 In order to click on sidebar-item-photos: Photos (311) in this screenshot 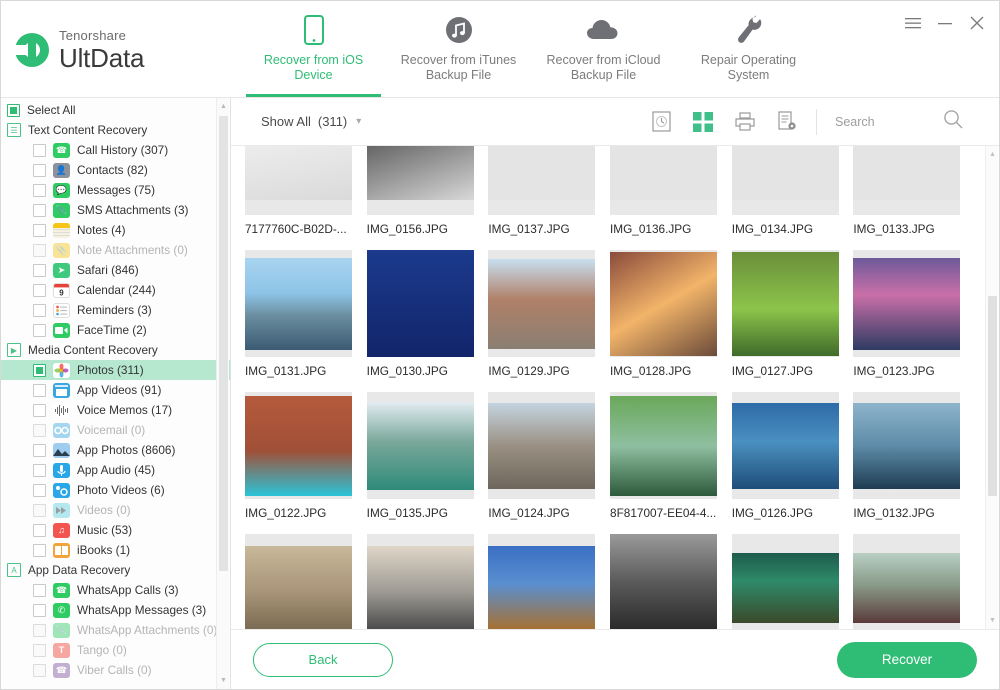, I will do `click(115, 370)`.